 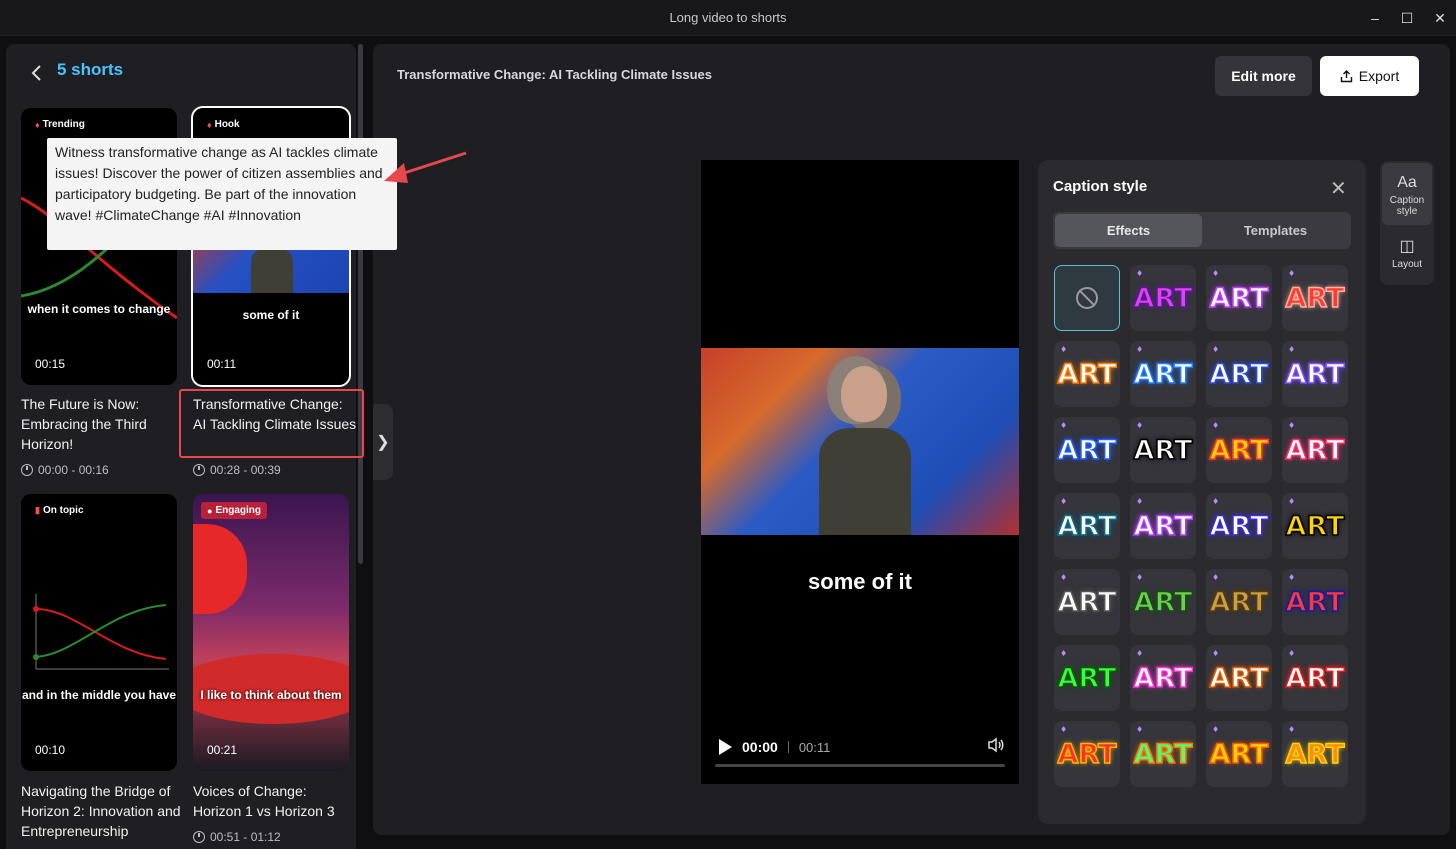 I want to click on side-toolbar: Aa Caption style ◫ Layout, so click(x=1407, y=223).